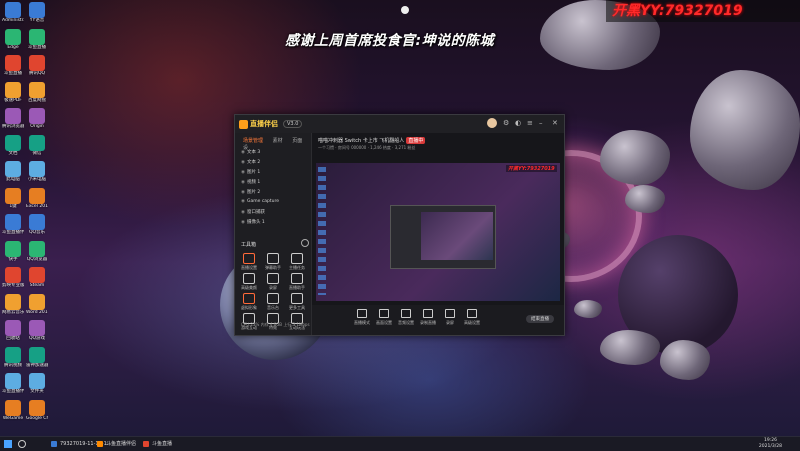  Describe the element at coordinates (37, 312) in the screenshot. I see `desktop-icon-label: Word 2016` at that location.